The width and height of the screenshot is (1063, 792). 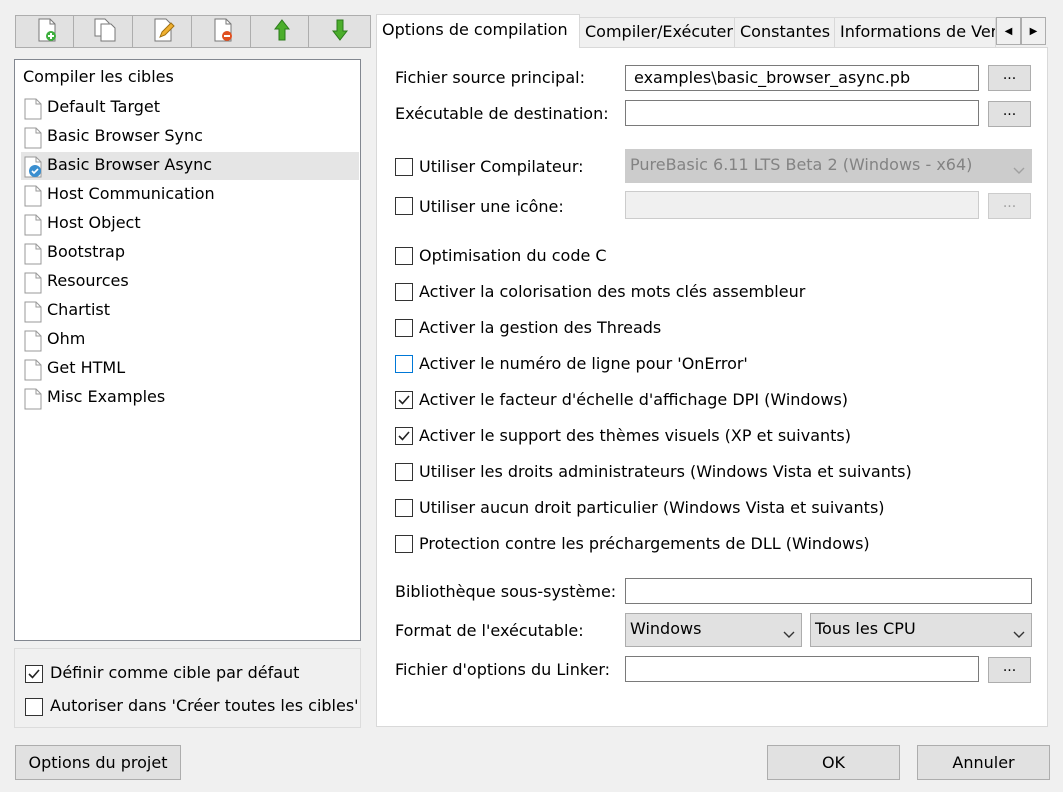 What do you see at coordinates (915, 32) in the screenshot?
I see `tab-version-info: Informations de Version` at bounding box center [915, 32].